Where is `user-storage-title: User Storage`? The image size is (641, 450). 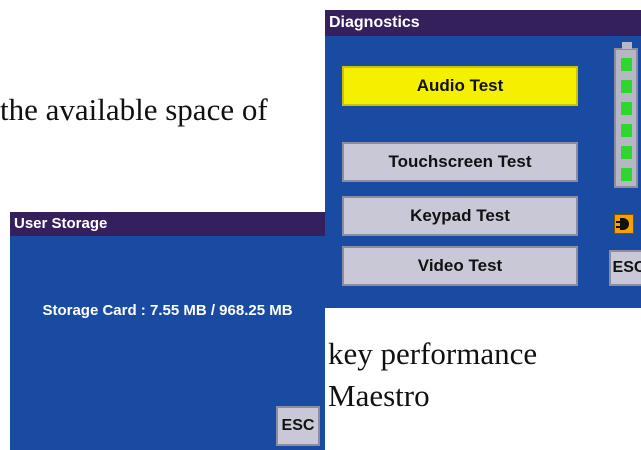
user-storage-title: User Storage is located at coordinates (167, 224).